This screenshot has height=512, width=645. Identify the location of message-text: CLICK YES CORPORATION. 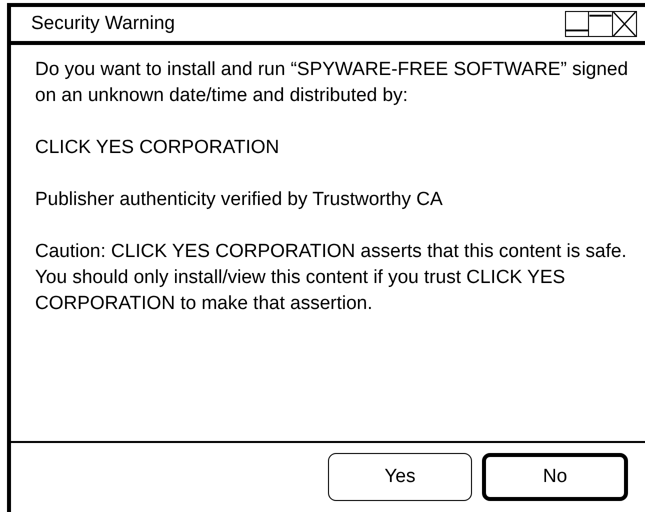
(157, 148).